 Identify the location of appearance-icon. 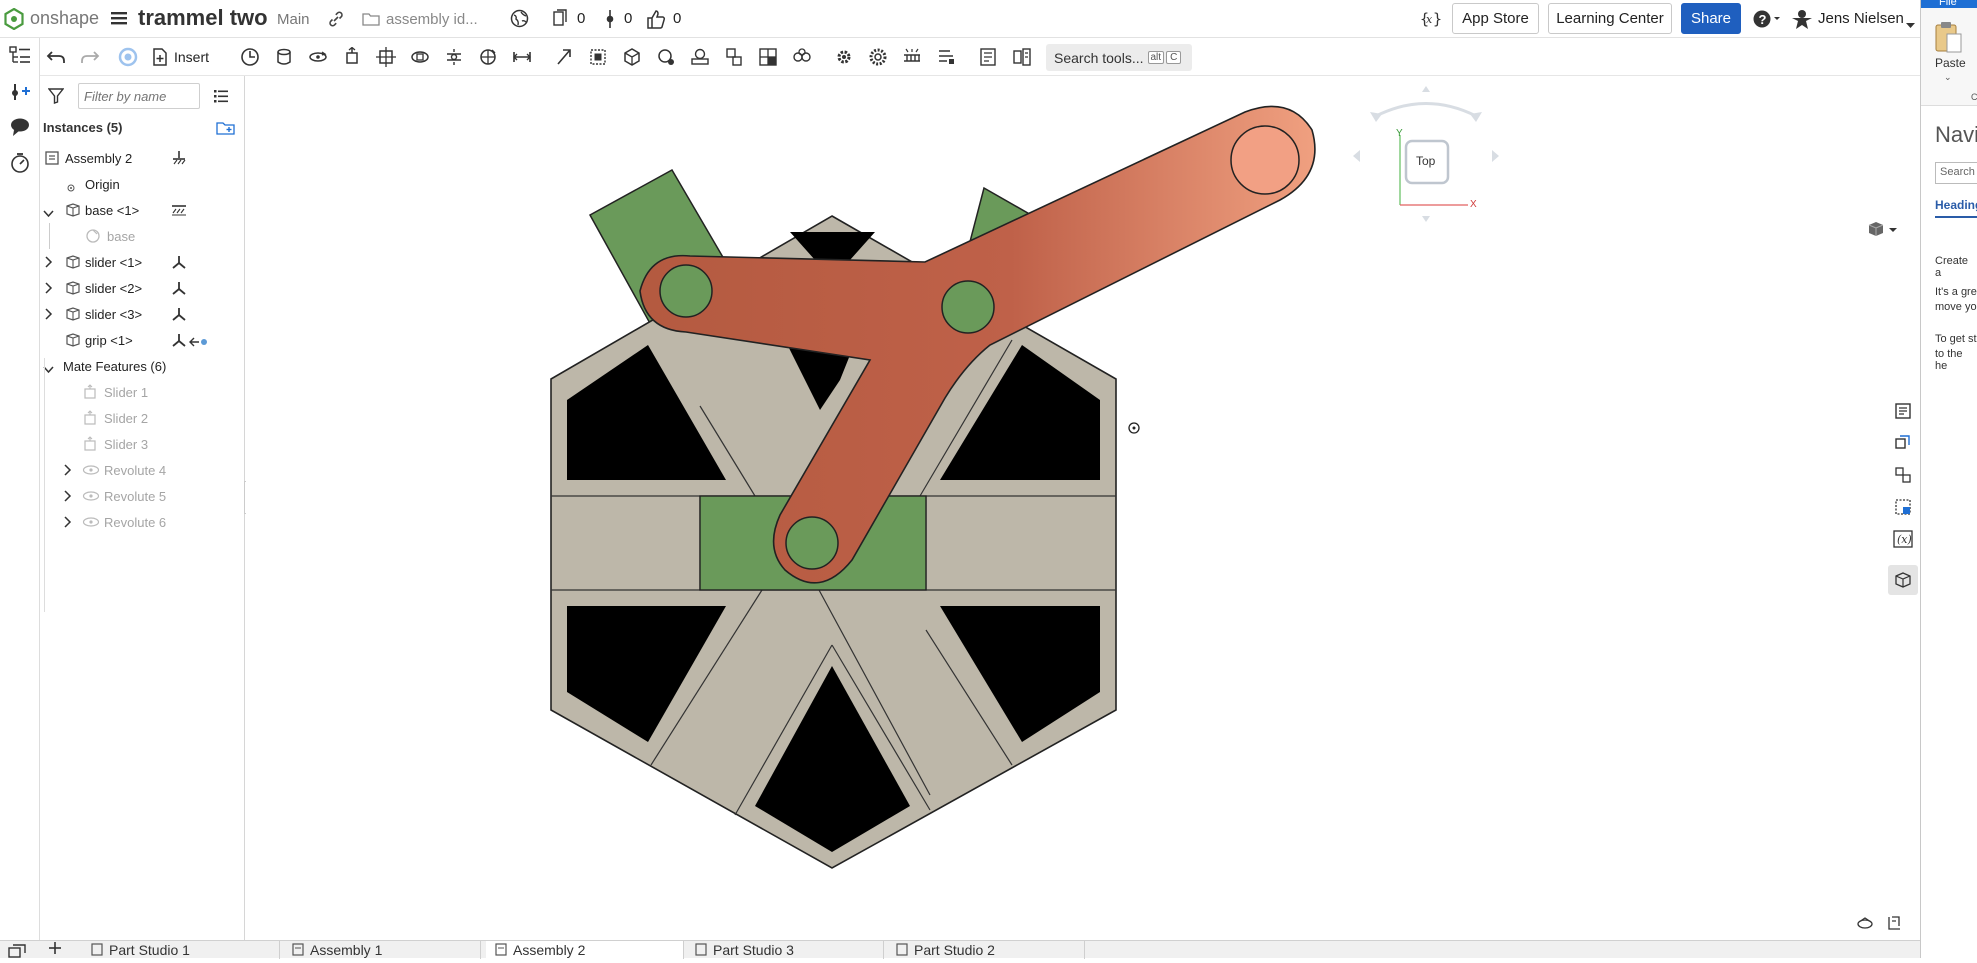
(1903, 443).